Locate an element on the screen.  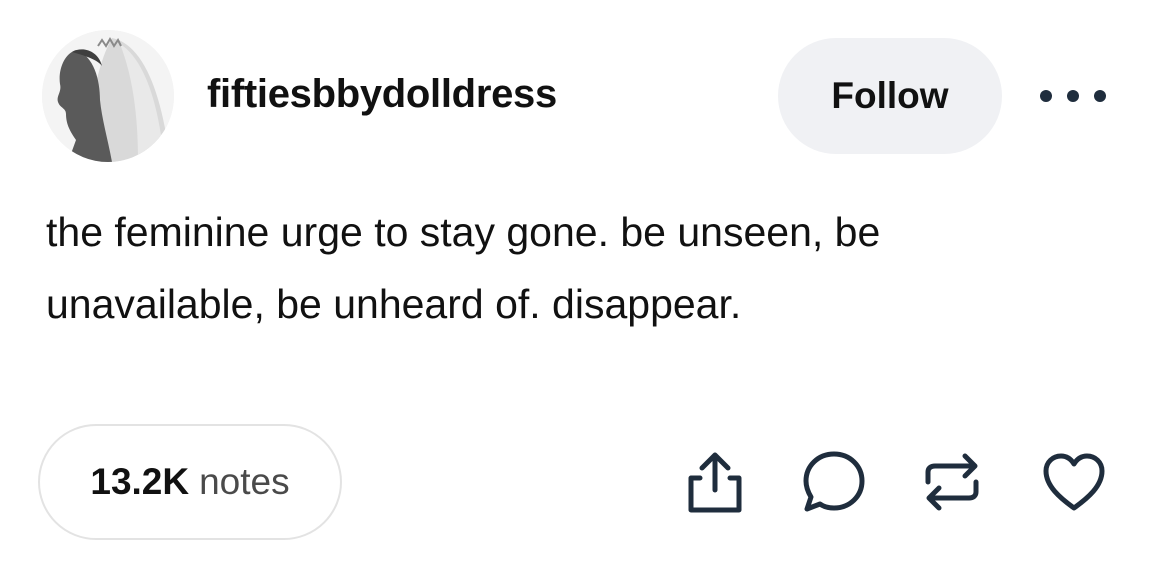
avatar is located at coordinates (108, 96).